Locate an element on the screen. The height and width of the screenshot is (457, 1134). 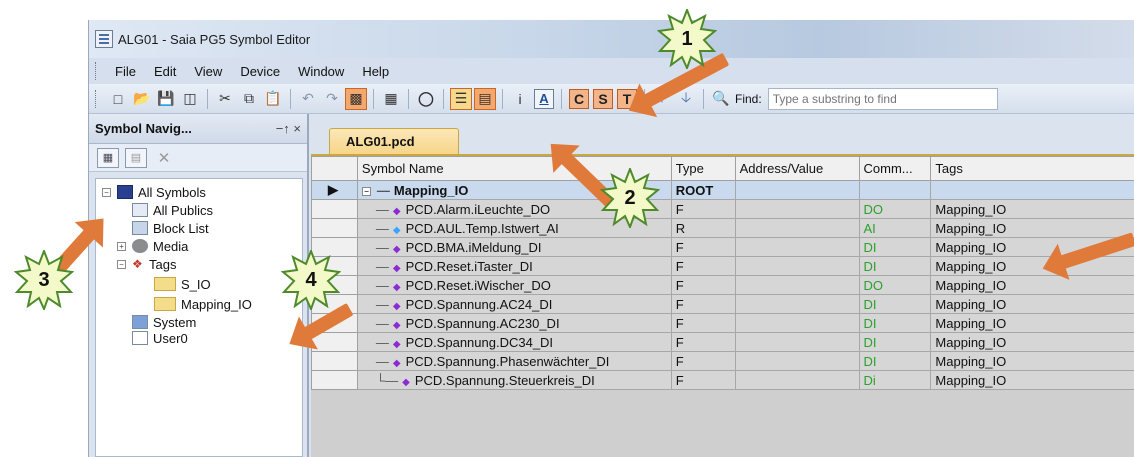
symbol-name-cell: — ◆ PCD.Reset.iTaster_DI is located at coordinates (514, 266).